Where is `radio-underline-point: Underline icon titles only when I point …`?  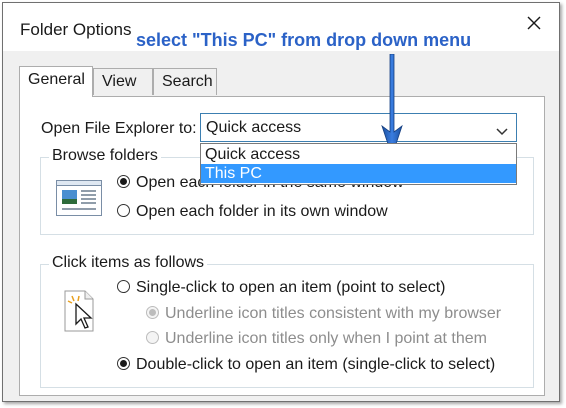 radio-underline-point: Underline icon titles only when I point … is located at coordinates (316, 339).